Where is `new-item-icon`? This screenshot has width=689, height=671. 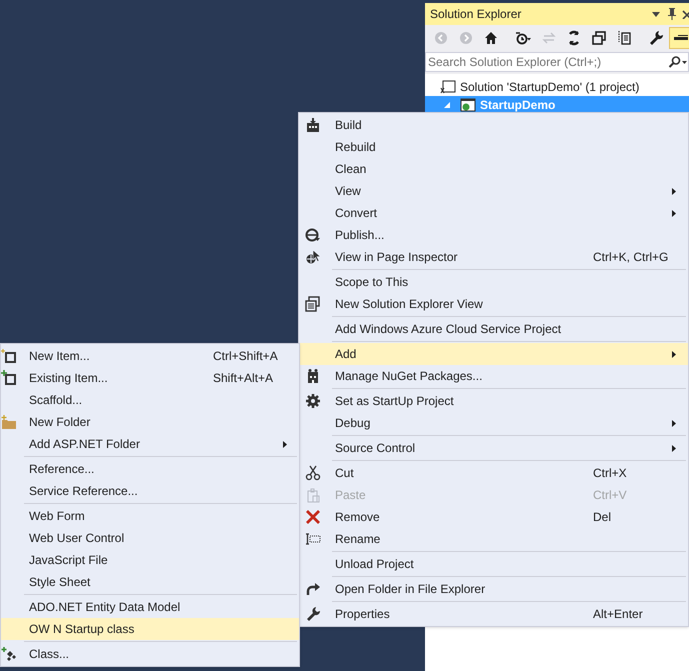 new-item-icon is located at coordinates (9, 356).